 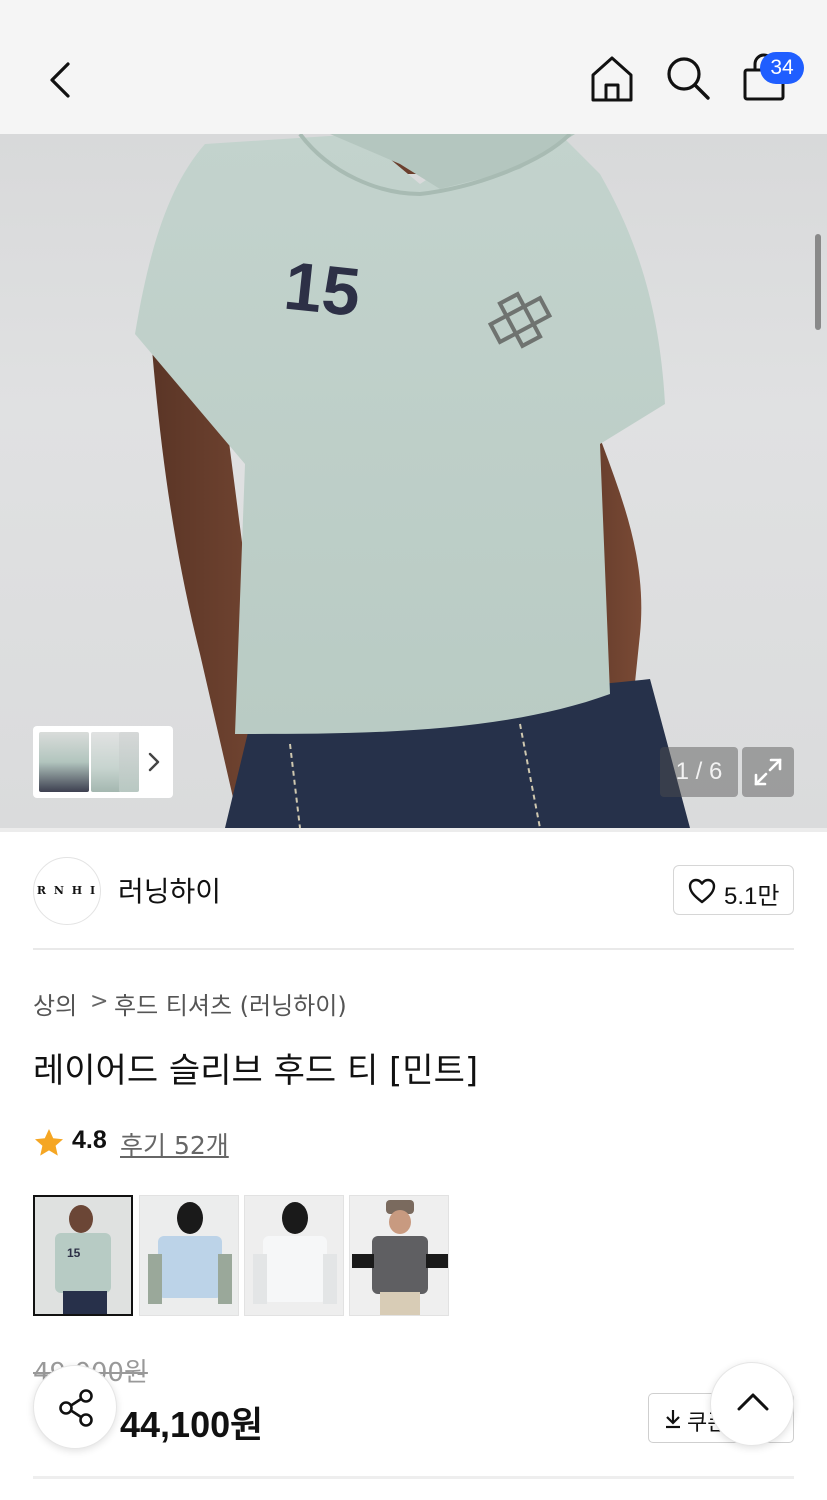 I want to click on share-button, so click(x=75, y=1407).